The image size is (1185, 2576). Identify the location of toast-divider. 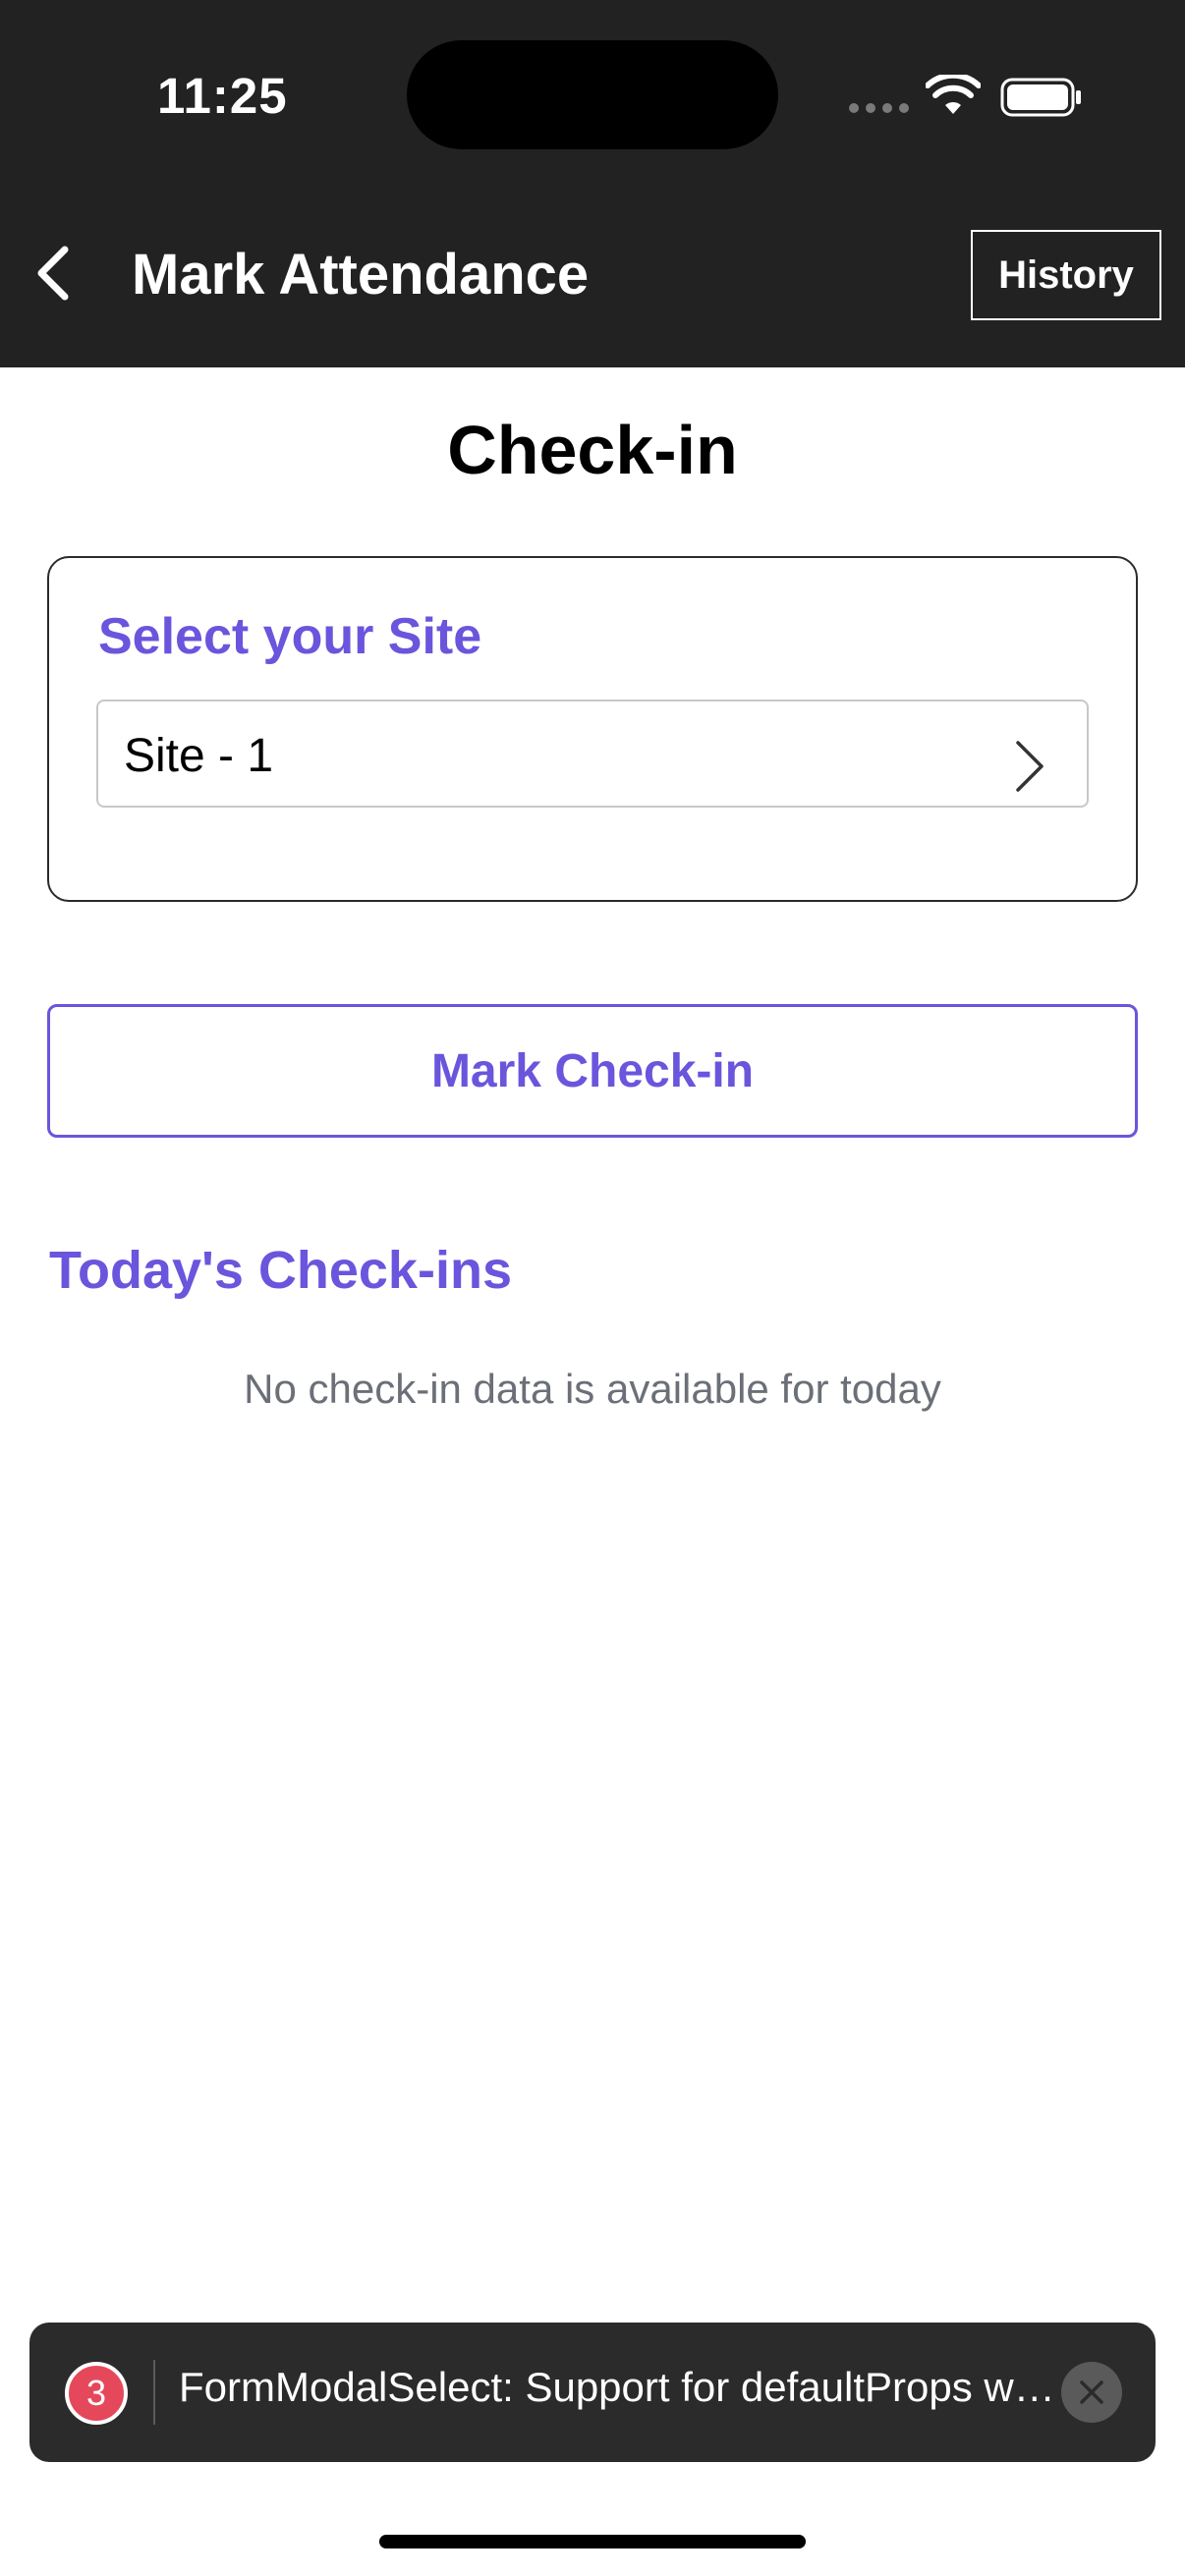
(154, 2392).